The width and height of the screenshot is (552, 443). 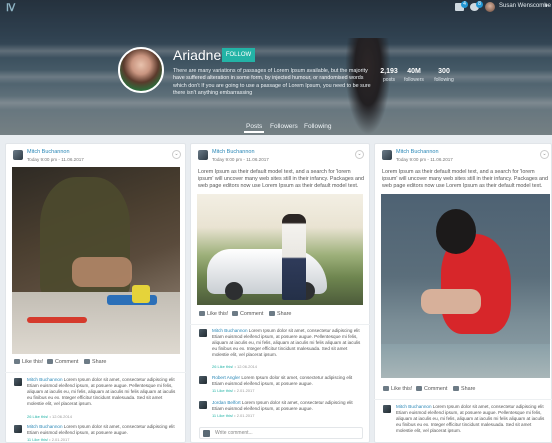 I want to click on stat-label: followers, so click(x=414, y=80).